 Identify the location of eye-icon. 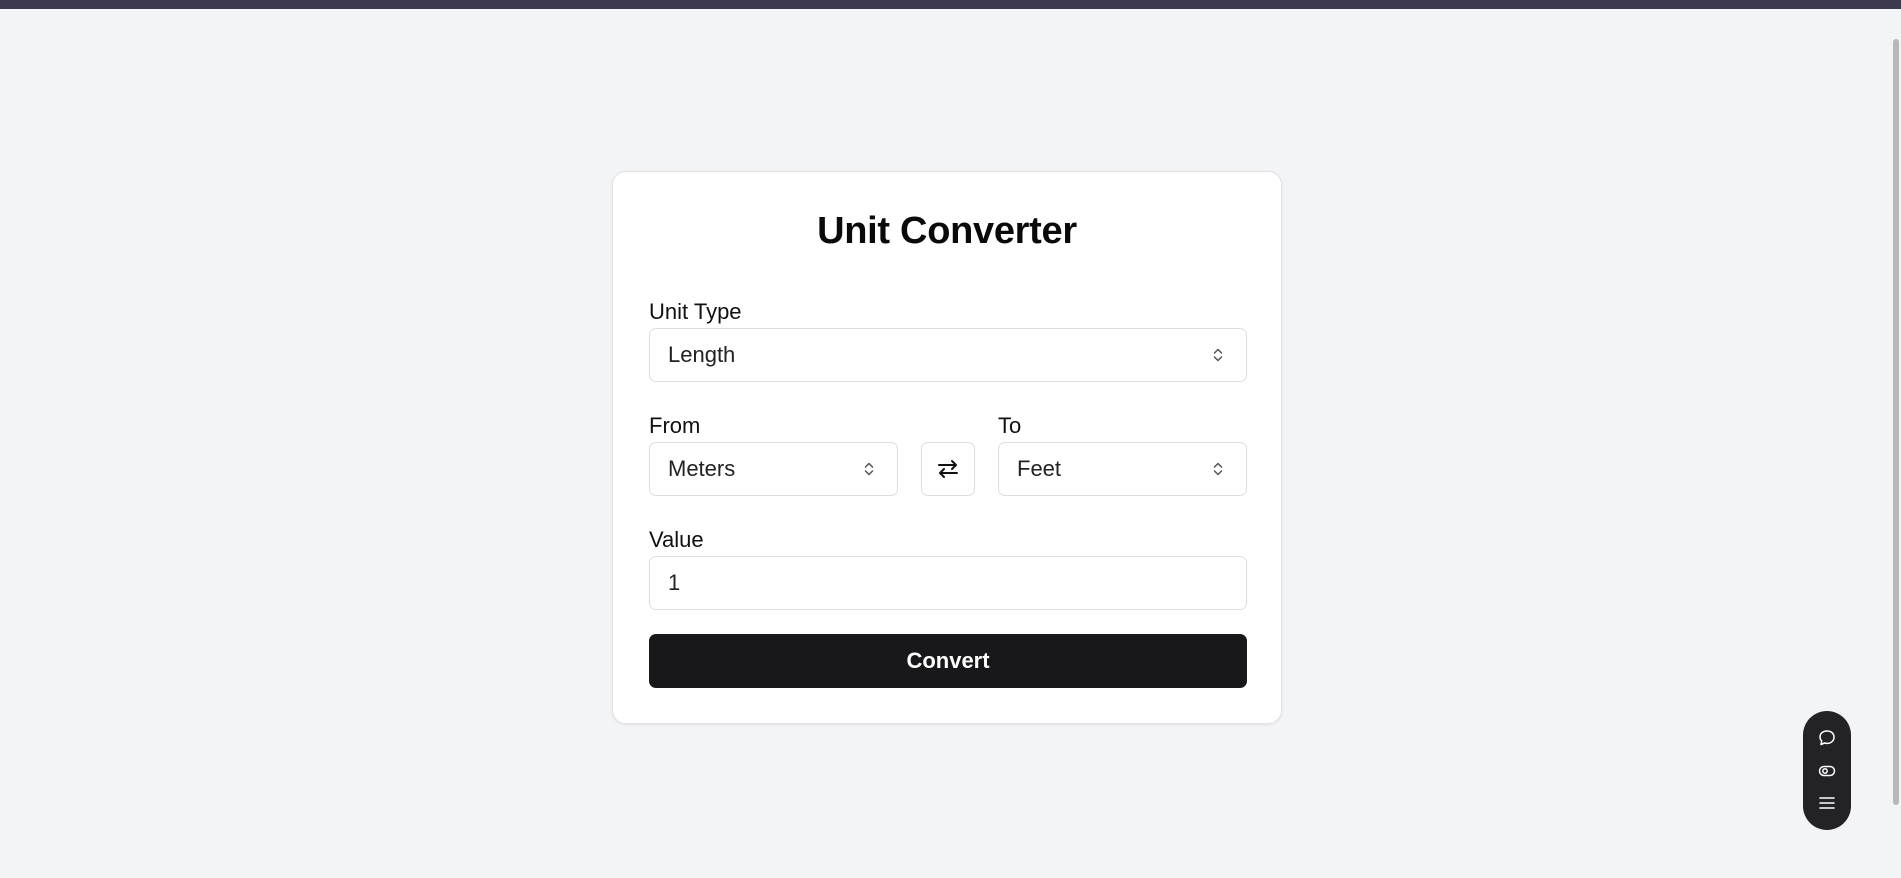
(1827, 770).